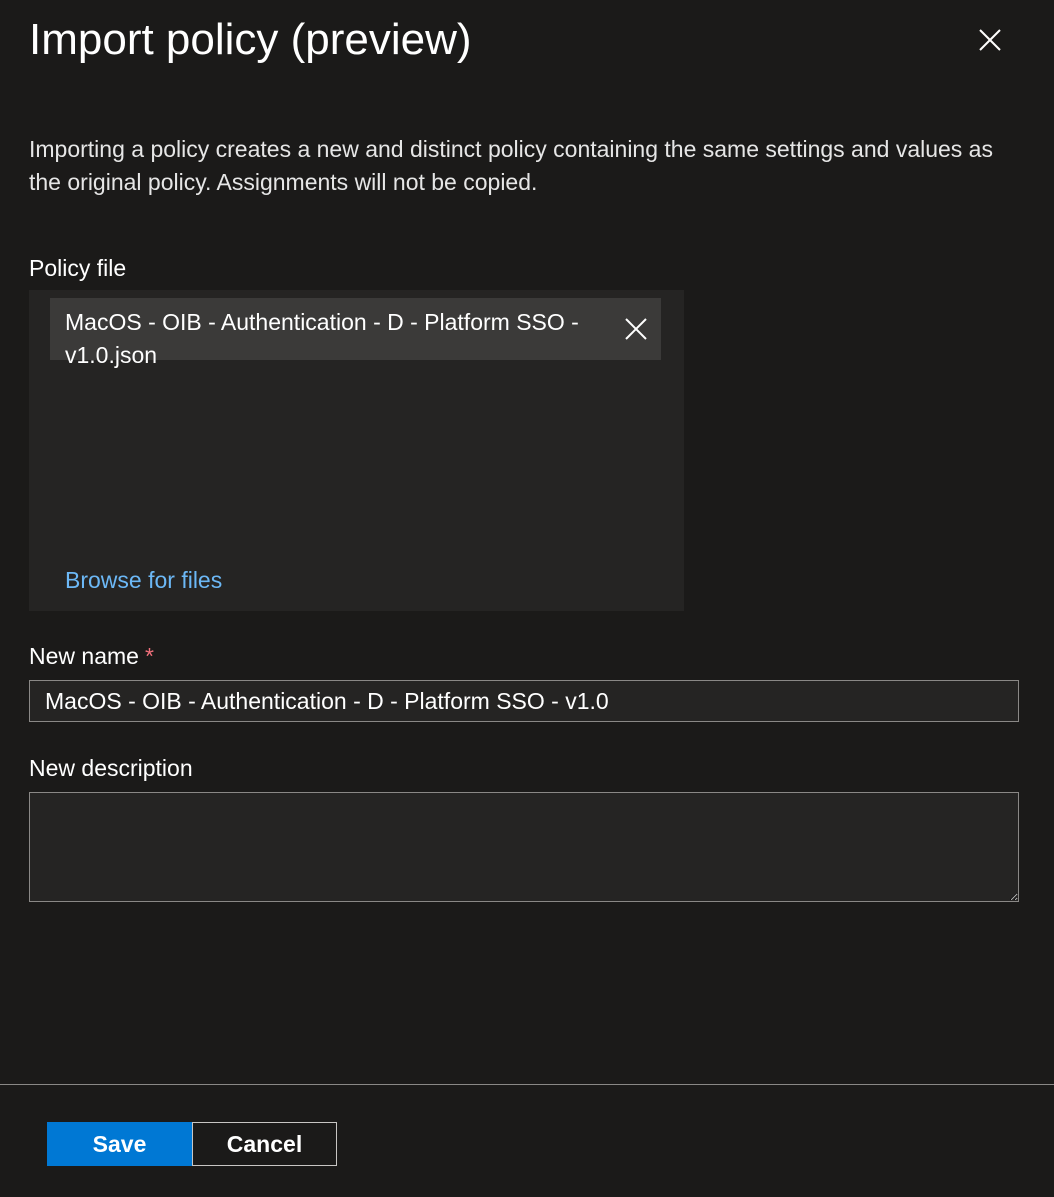 The width and height of the screenshot is (1054, 1197). Describe the element at coordinates (78, 268) in the screenshot. I see `policy-file-label: Policy file` at that location.